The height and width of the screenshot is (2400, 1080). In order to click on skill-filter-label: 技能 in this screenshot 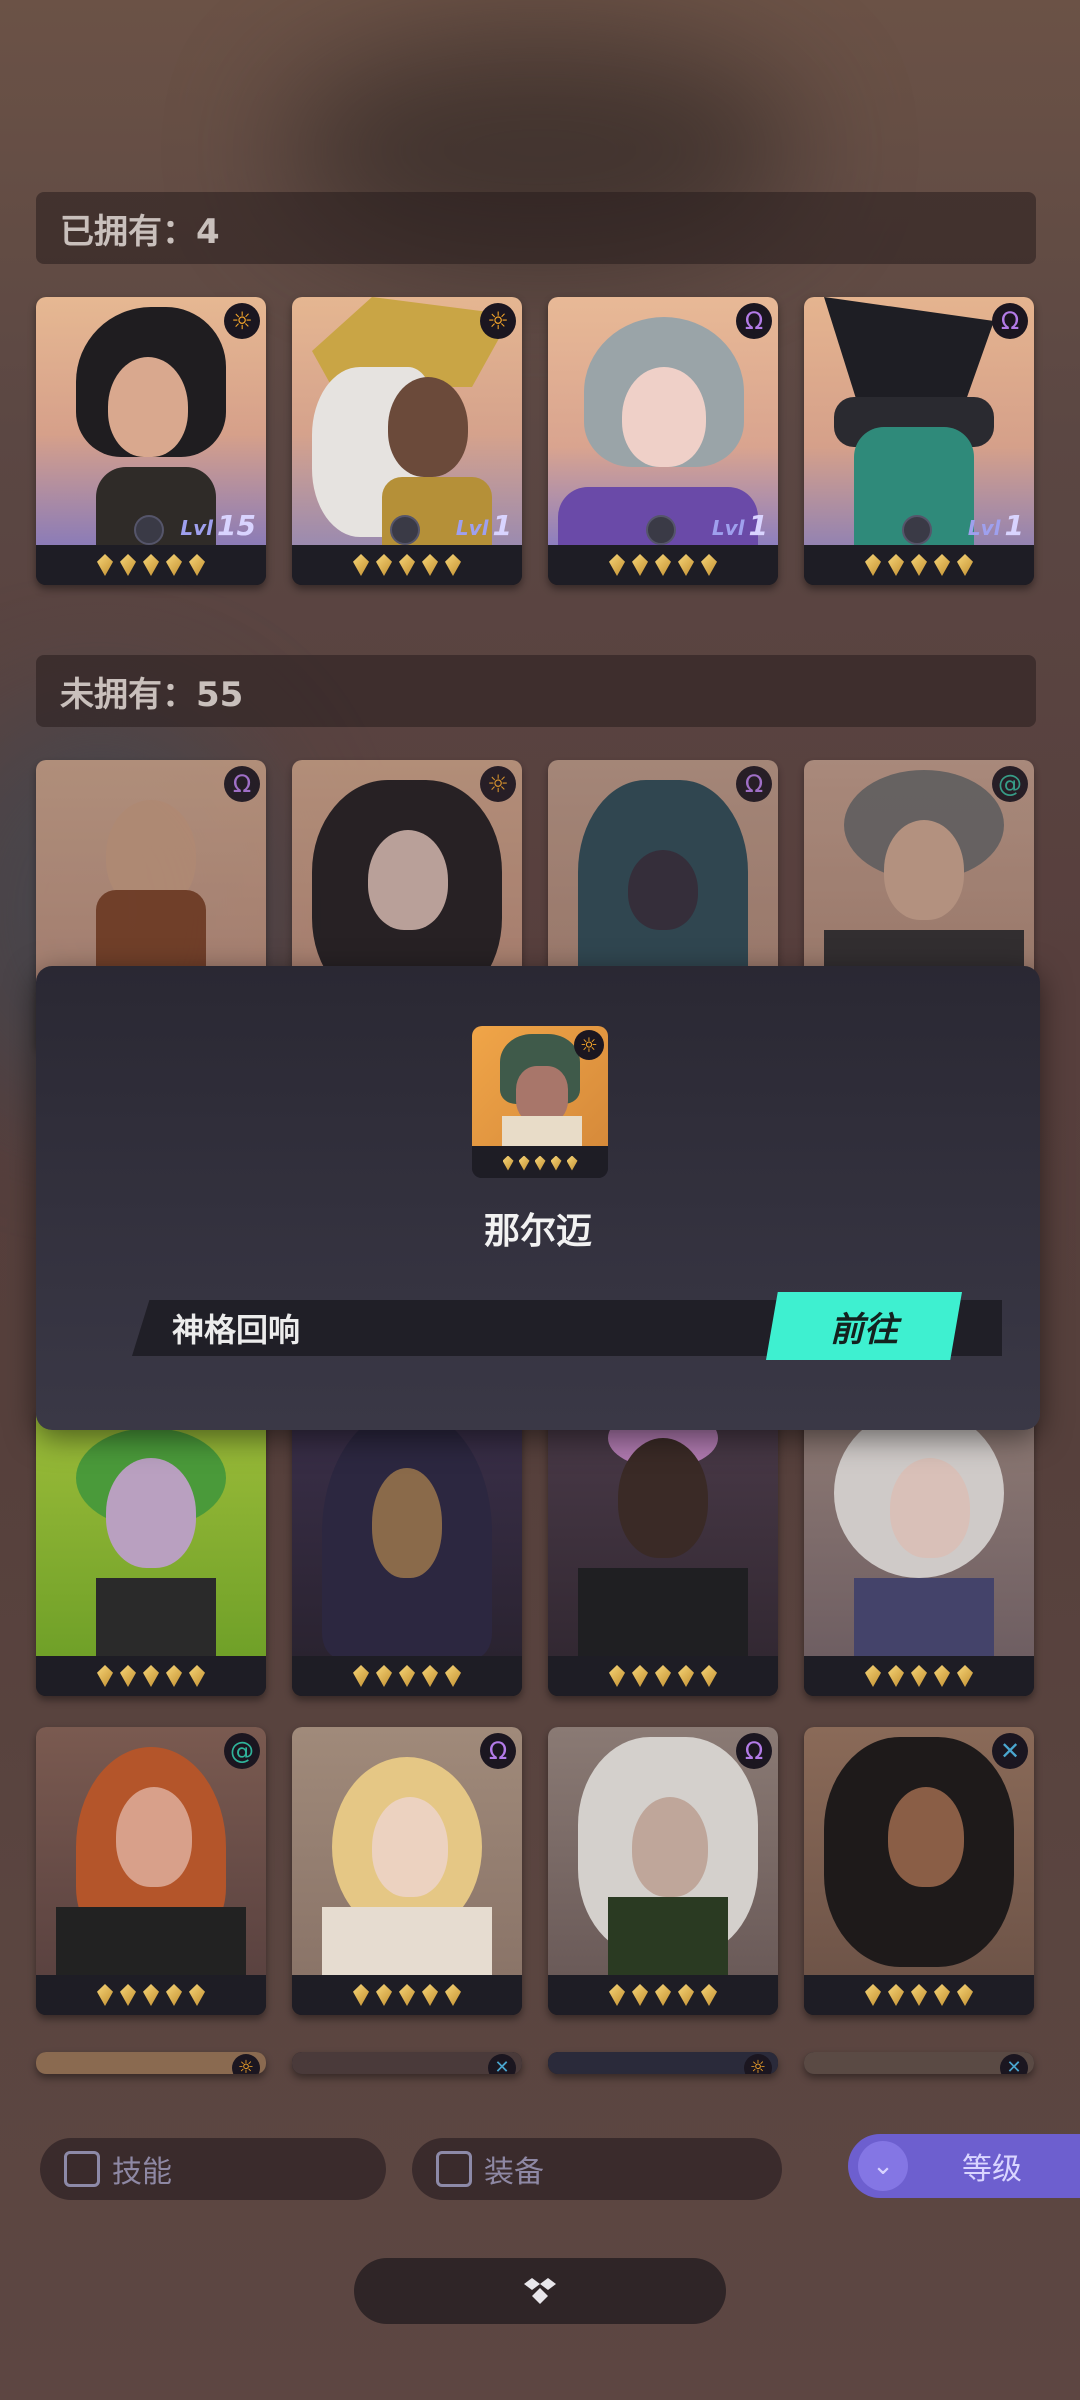, I will do `click(142, 2172)`.